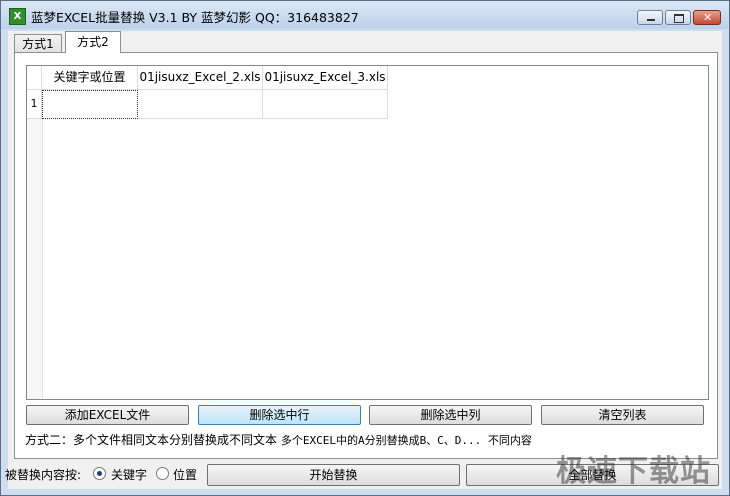  I want to click on delete-row-button: 删除选中行, so click(279, 415).